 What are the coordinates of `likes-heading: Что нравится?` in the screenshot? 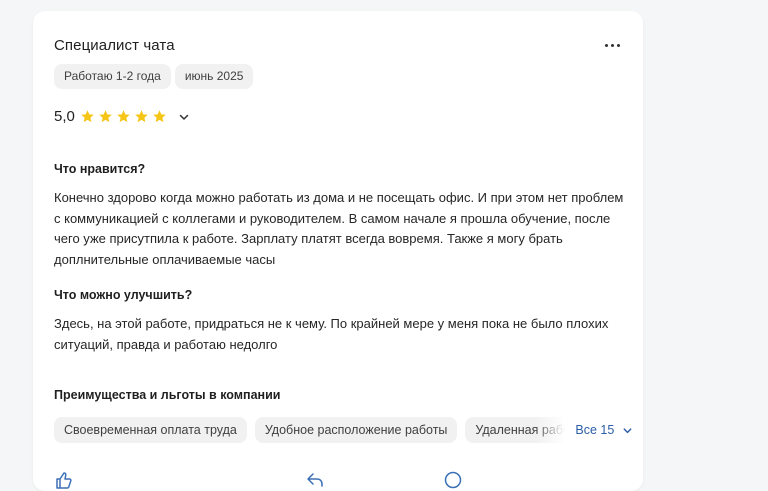 It's located at (100, 169).